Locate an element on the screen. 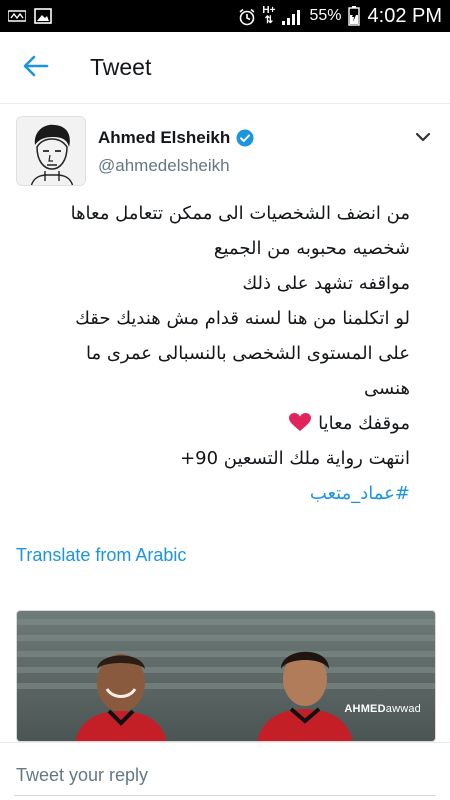 The height and width of the screenshot is (800, 450). tweet-line: من انضف الشخصيات الى ممكن تتعامل معاها is located at coordinates (240, 213).